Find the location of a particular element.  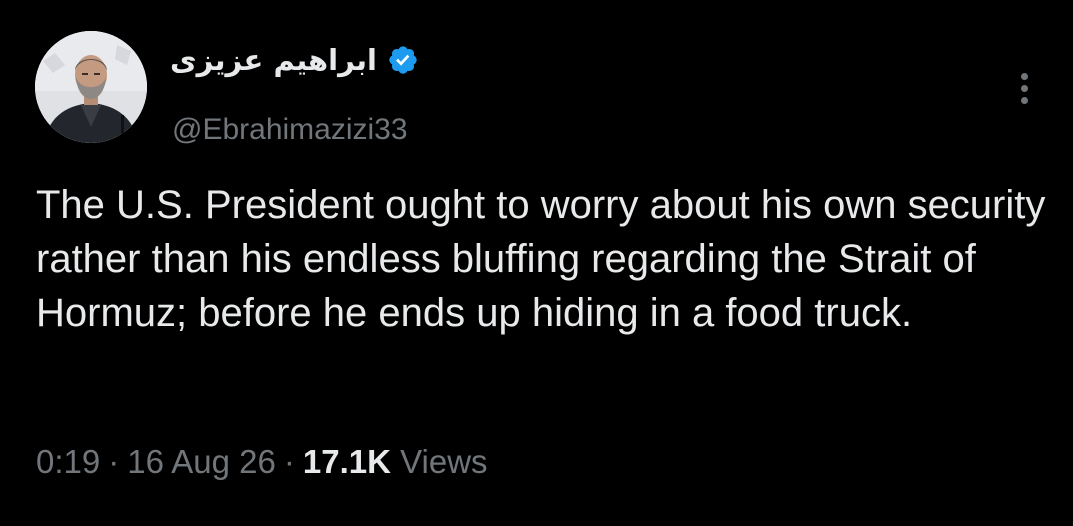

avatar is located at coordinates (91, 87).